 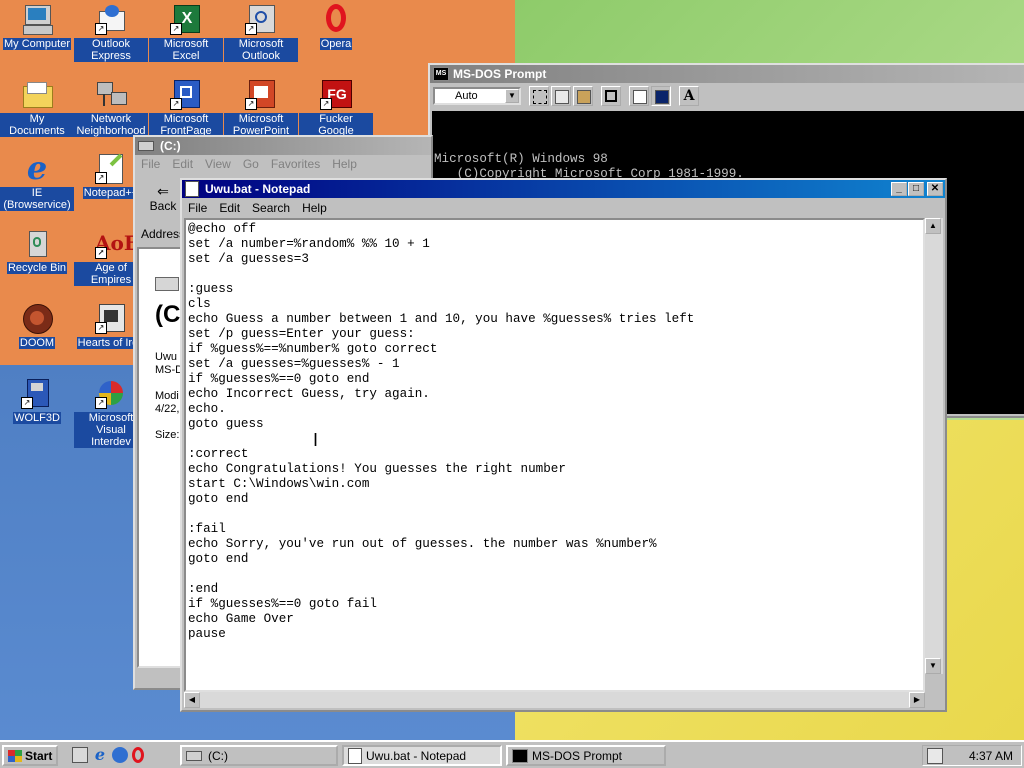 What do you see at coordinates (111, 32) in the screenshot?
I see `desktop-icon-outlook-express: ↗ Outlook Express` at bounding box center [111, 32].